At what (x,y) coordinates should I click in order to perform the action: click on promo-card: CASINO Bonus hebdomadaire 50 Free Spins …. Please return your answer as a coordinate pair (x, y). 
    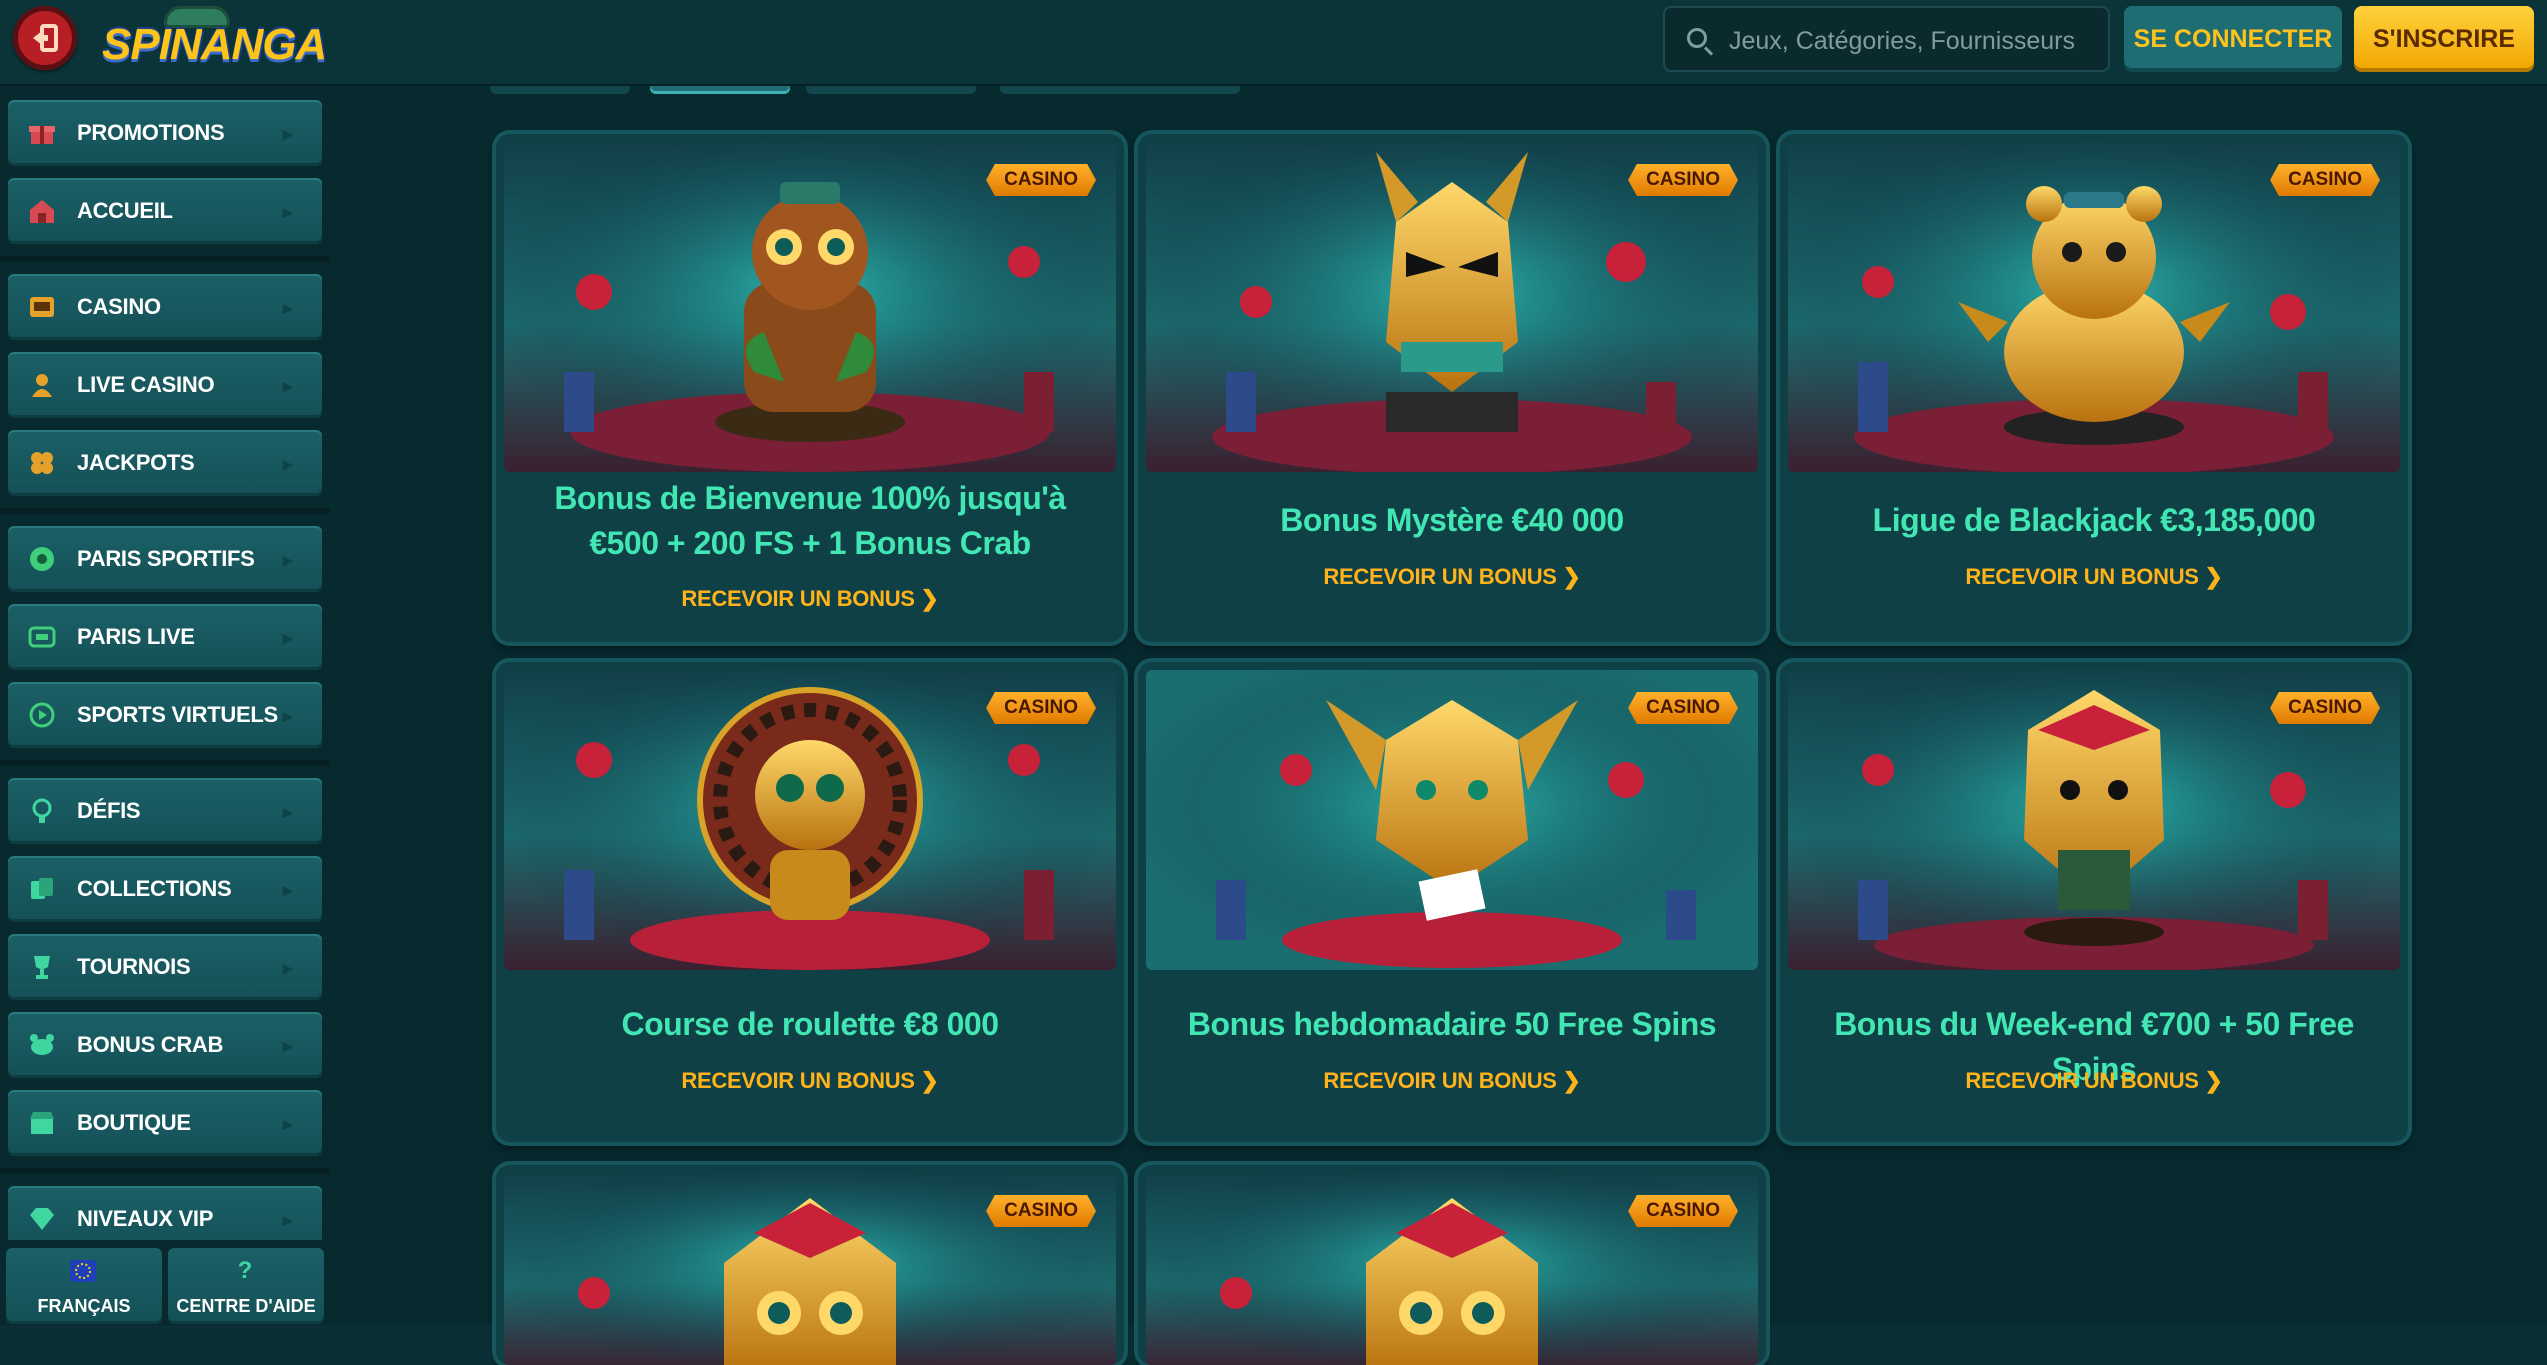
    Looking at the image, I should click on (1452, 902).